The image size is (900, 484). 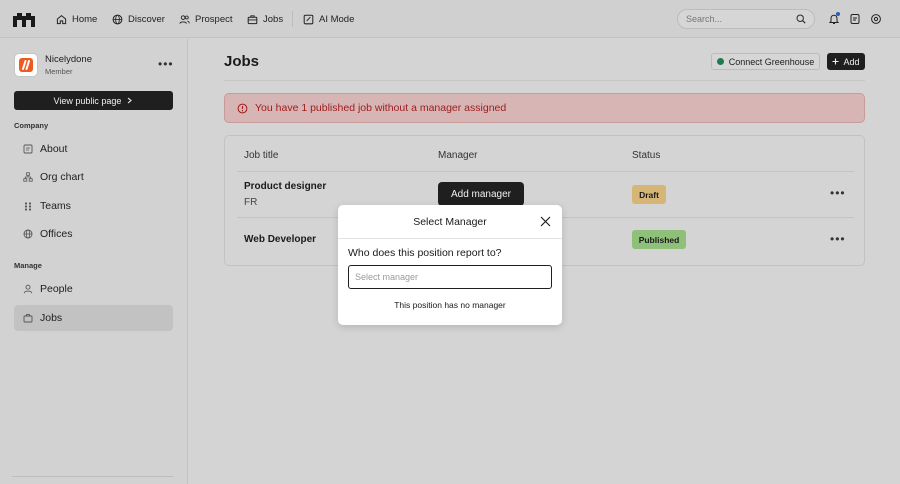 I want to click on job-title: Product designer, so click(x=285, y=186).